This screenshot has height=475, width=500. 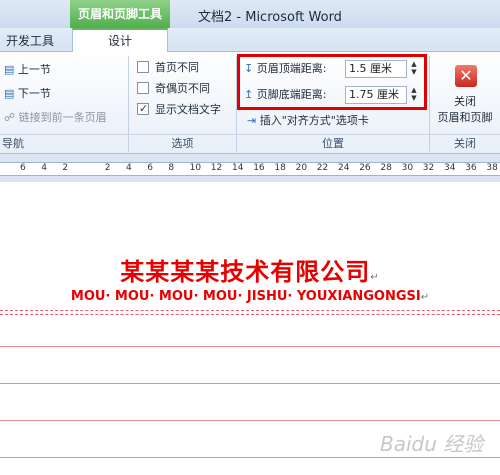 I want to click on link-previous-button: ☍ 链接到前一条页眉, so click(x=55, y=118).